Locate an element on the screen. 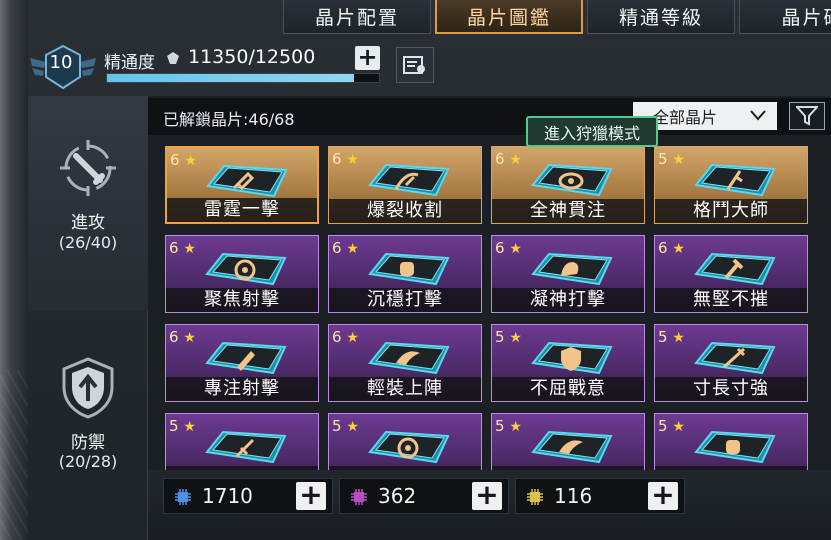 This screenshot has width=831, height=540. chip-name: 聚焦射擊 is located at coordinates (242, 300).